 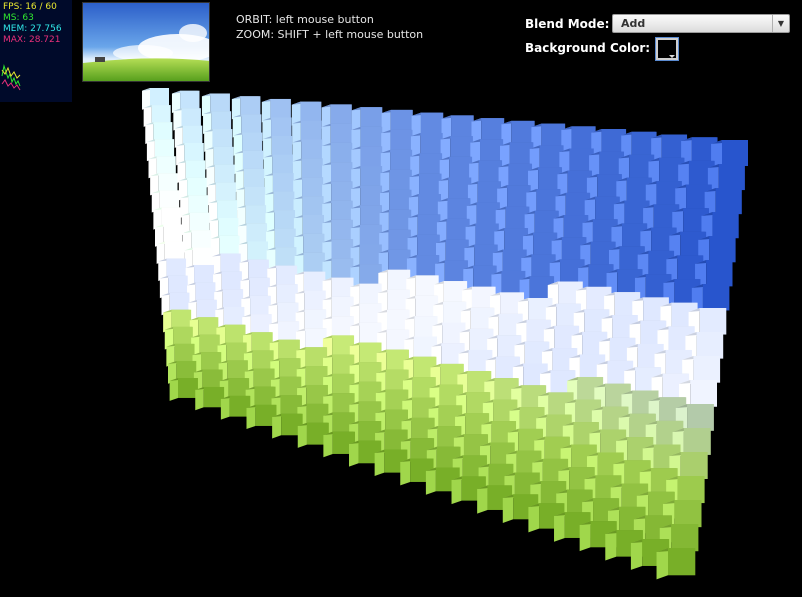 I want to click on ms-counter: MS: 63, so click(x=18, y=18).